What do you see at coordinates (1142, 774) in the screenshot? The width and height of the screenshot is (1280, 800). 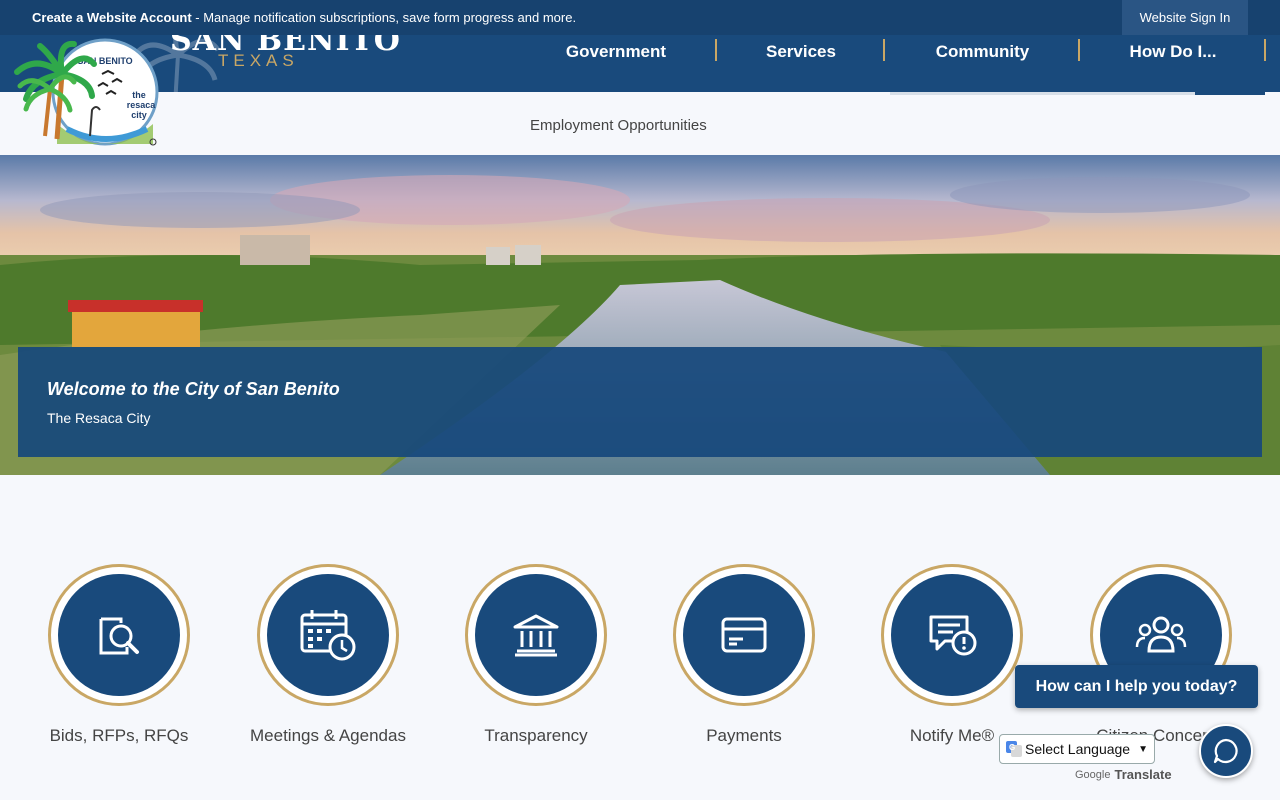 I see `translate-link: Translate` at bounding box center [1142, 774].